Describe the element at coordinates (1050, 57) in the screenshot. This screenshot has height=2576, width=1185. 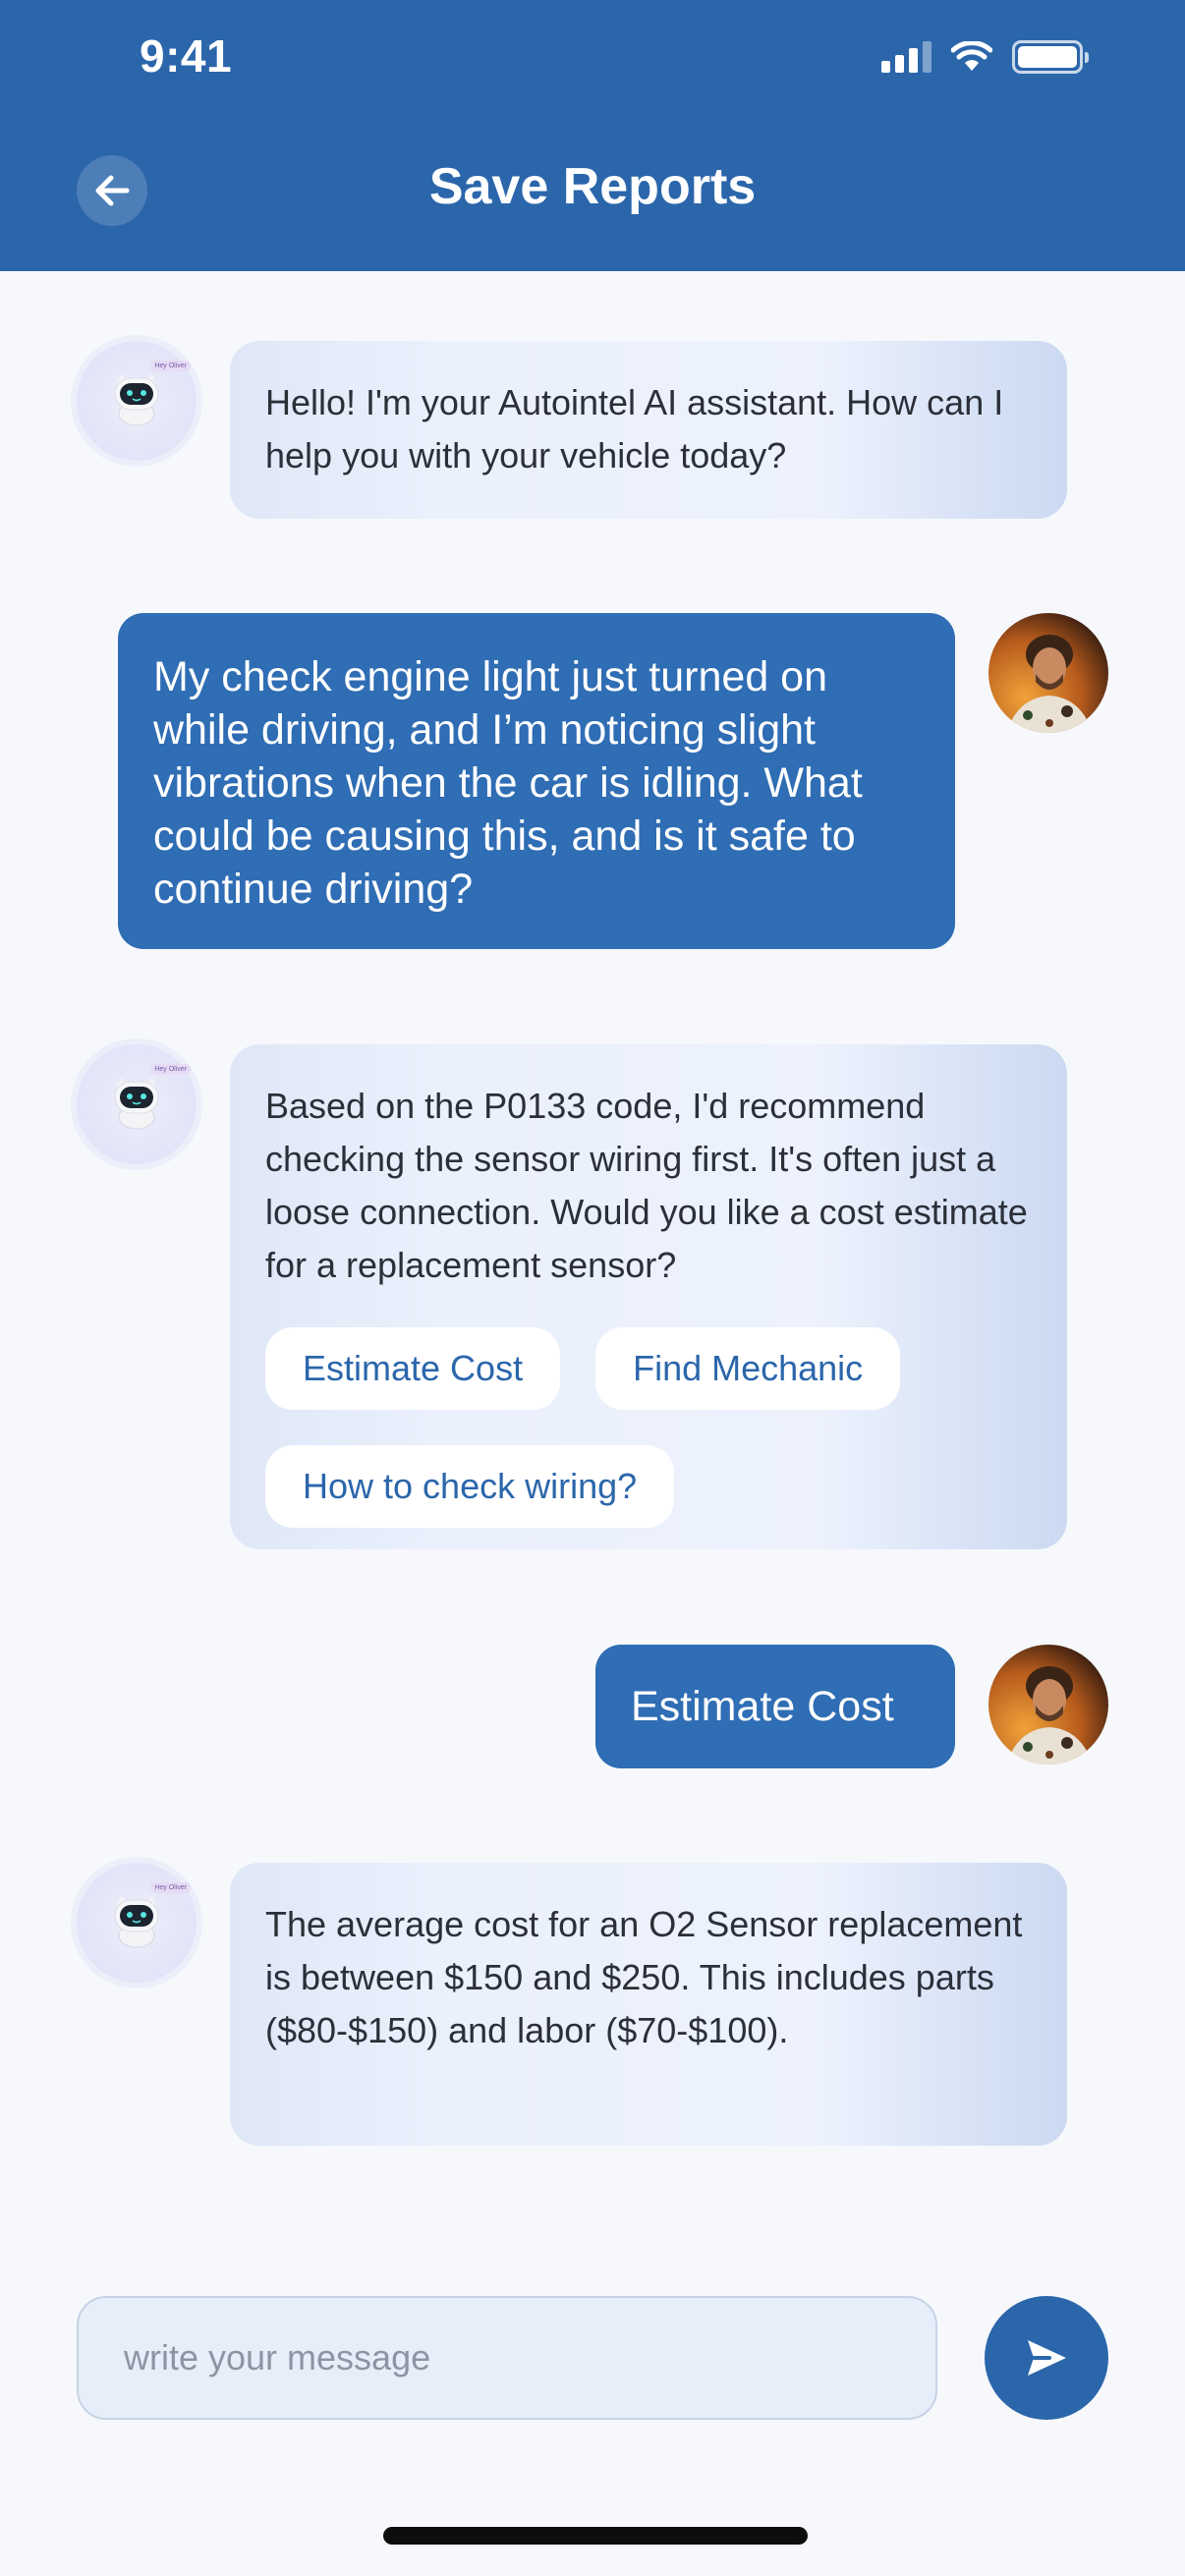
I see `battery-icon` at that location.